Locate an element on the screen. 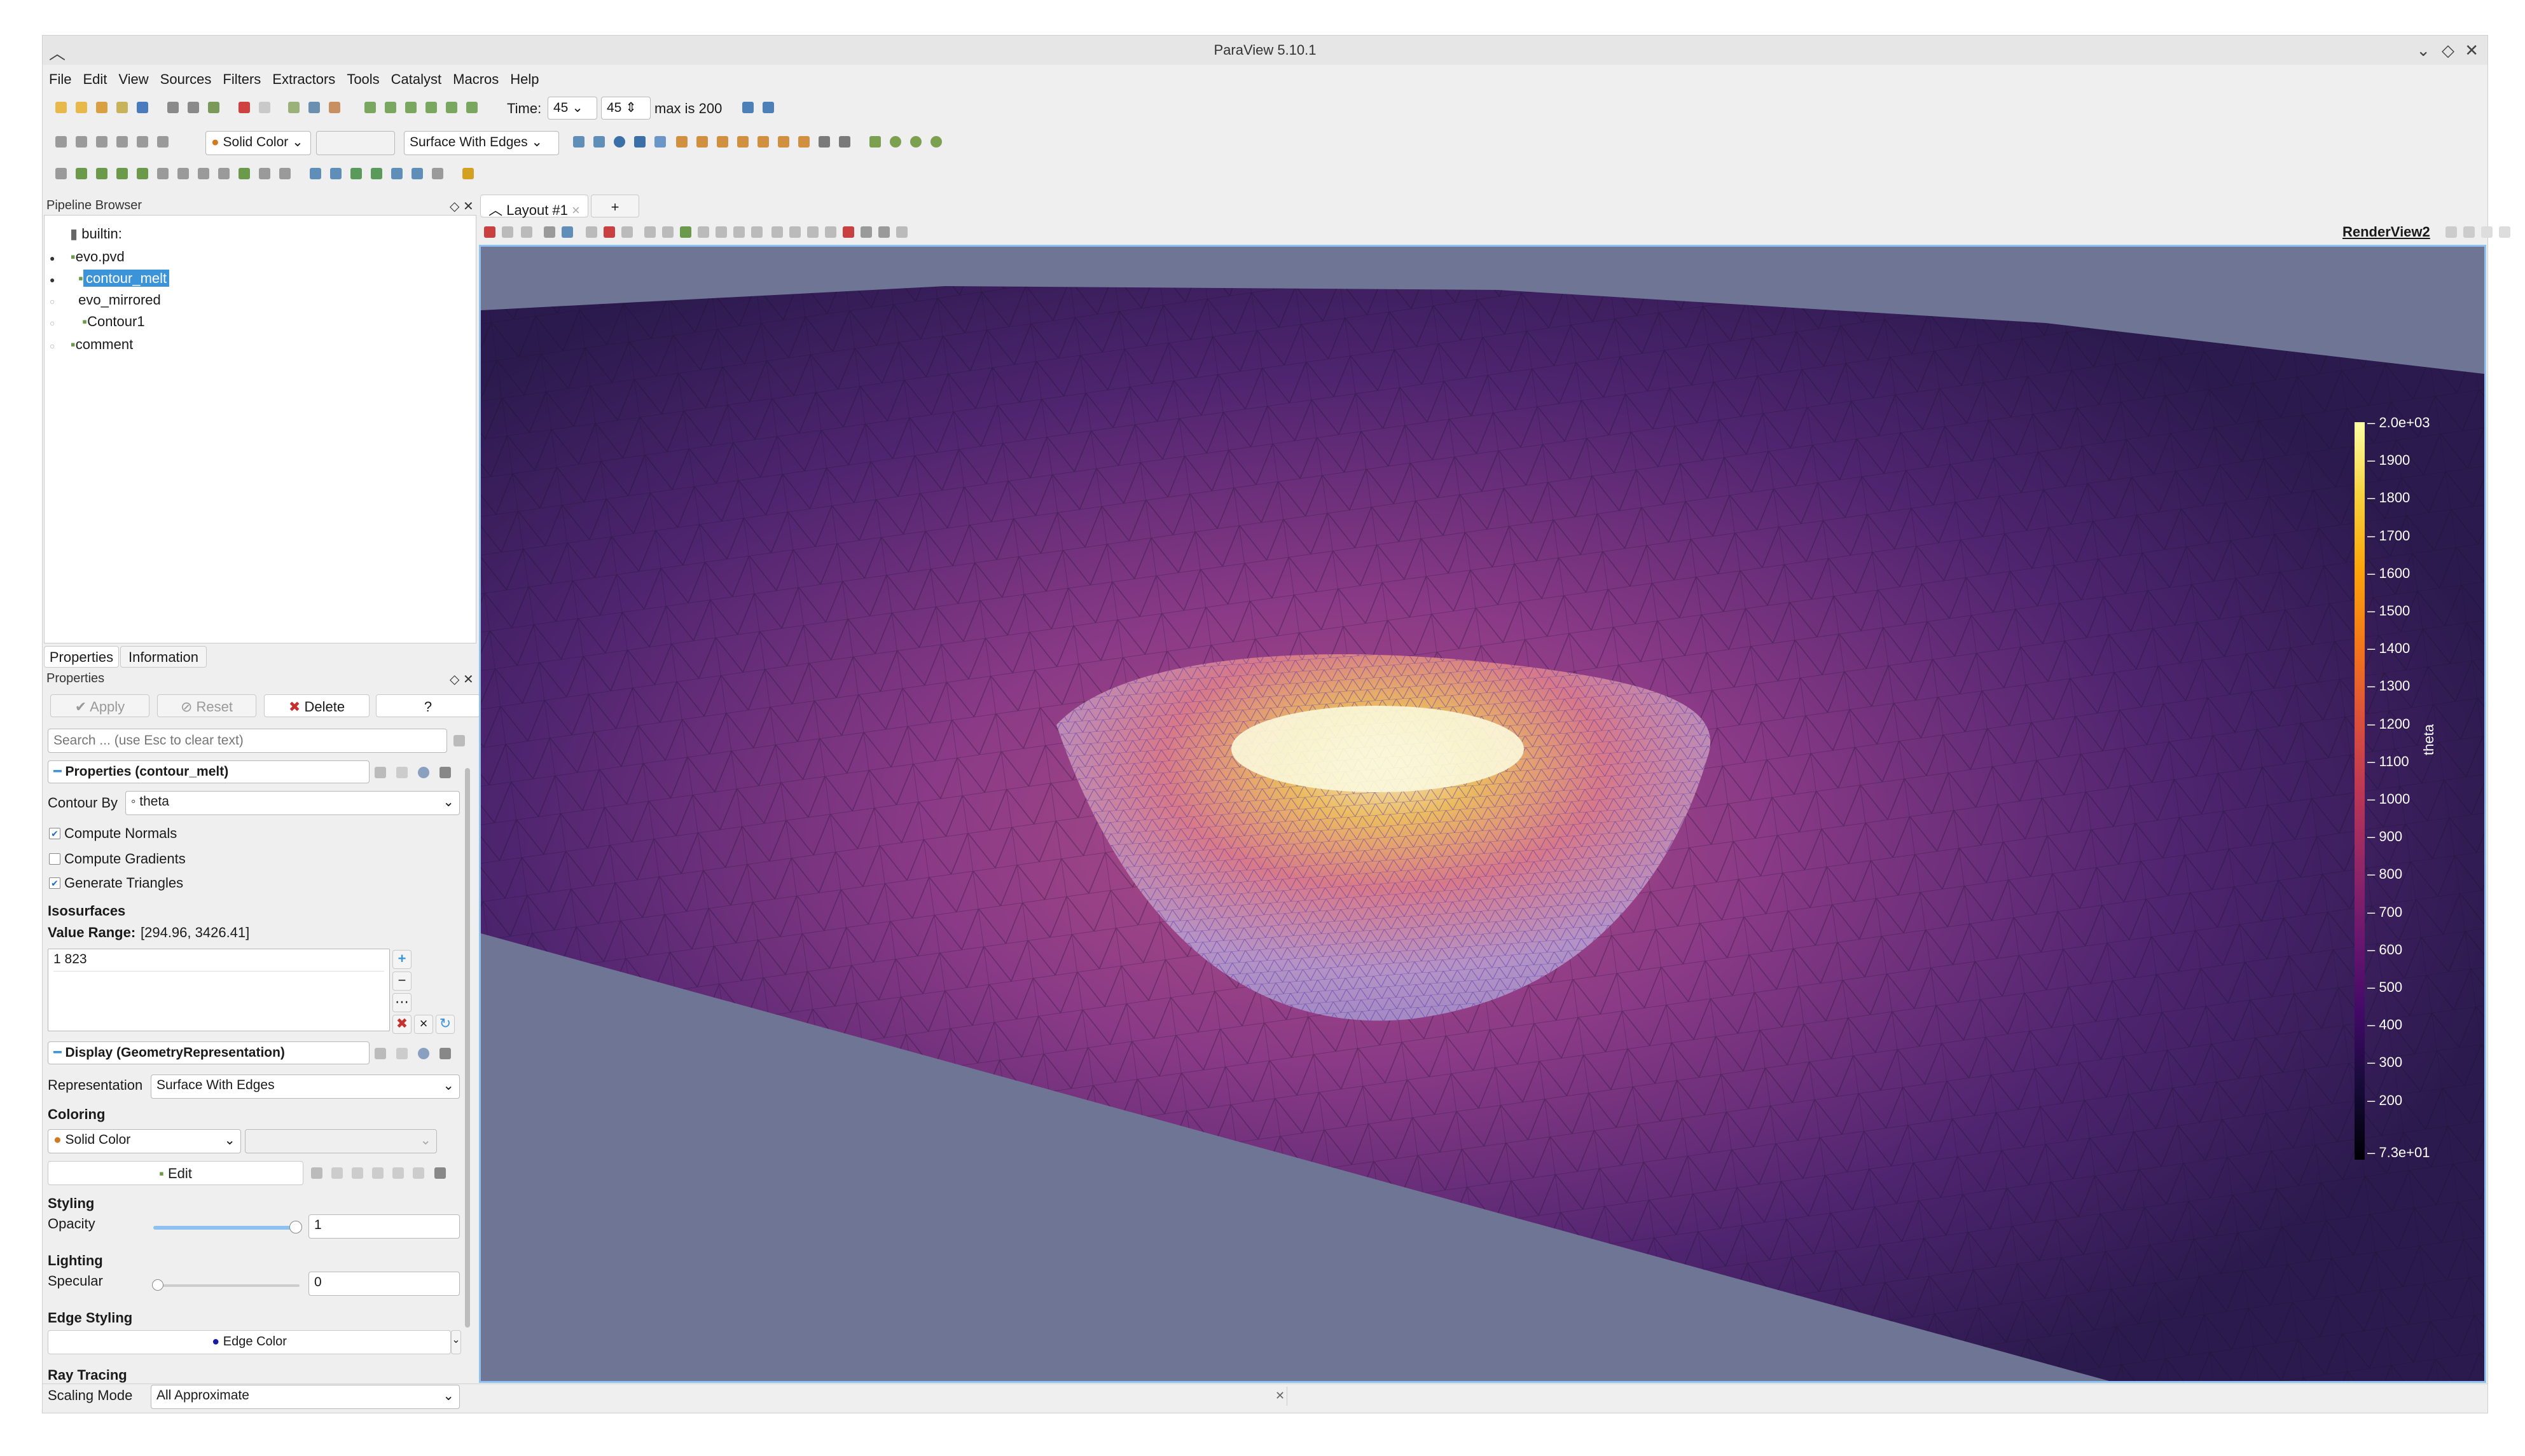 Image resolution: width=2525 pixels, height=1456 pixels. reset-center-icon is located at coordinates (936, 142).